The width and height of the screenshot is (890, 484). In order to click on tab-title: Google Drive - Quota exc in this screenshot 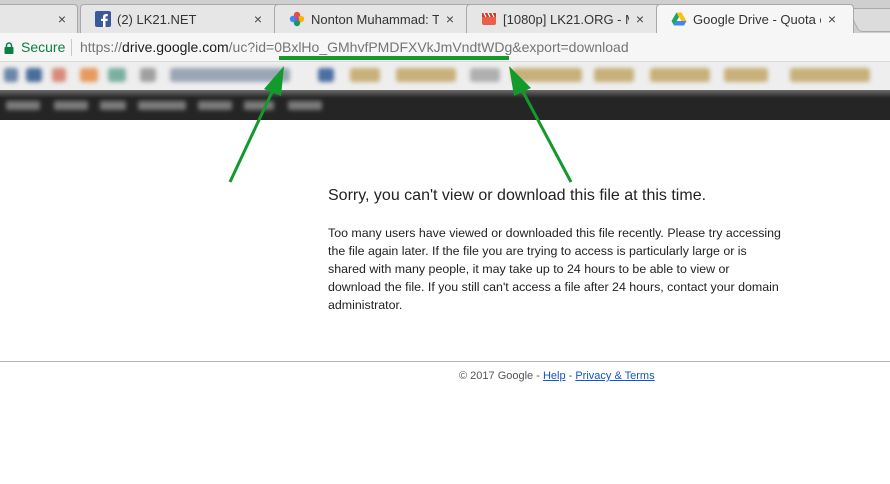, I will do `click(757, 19)`.